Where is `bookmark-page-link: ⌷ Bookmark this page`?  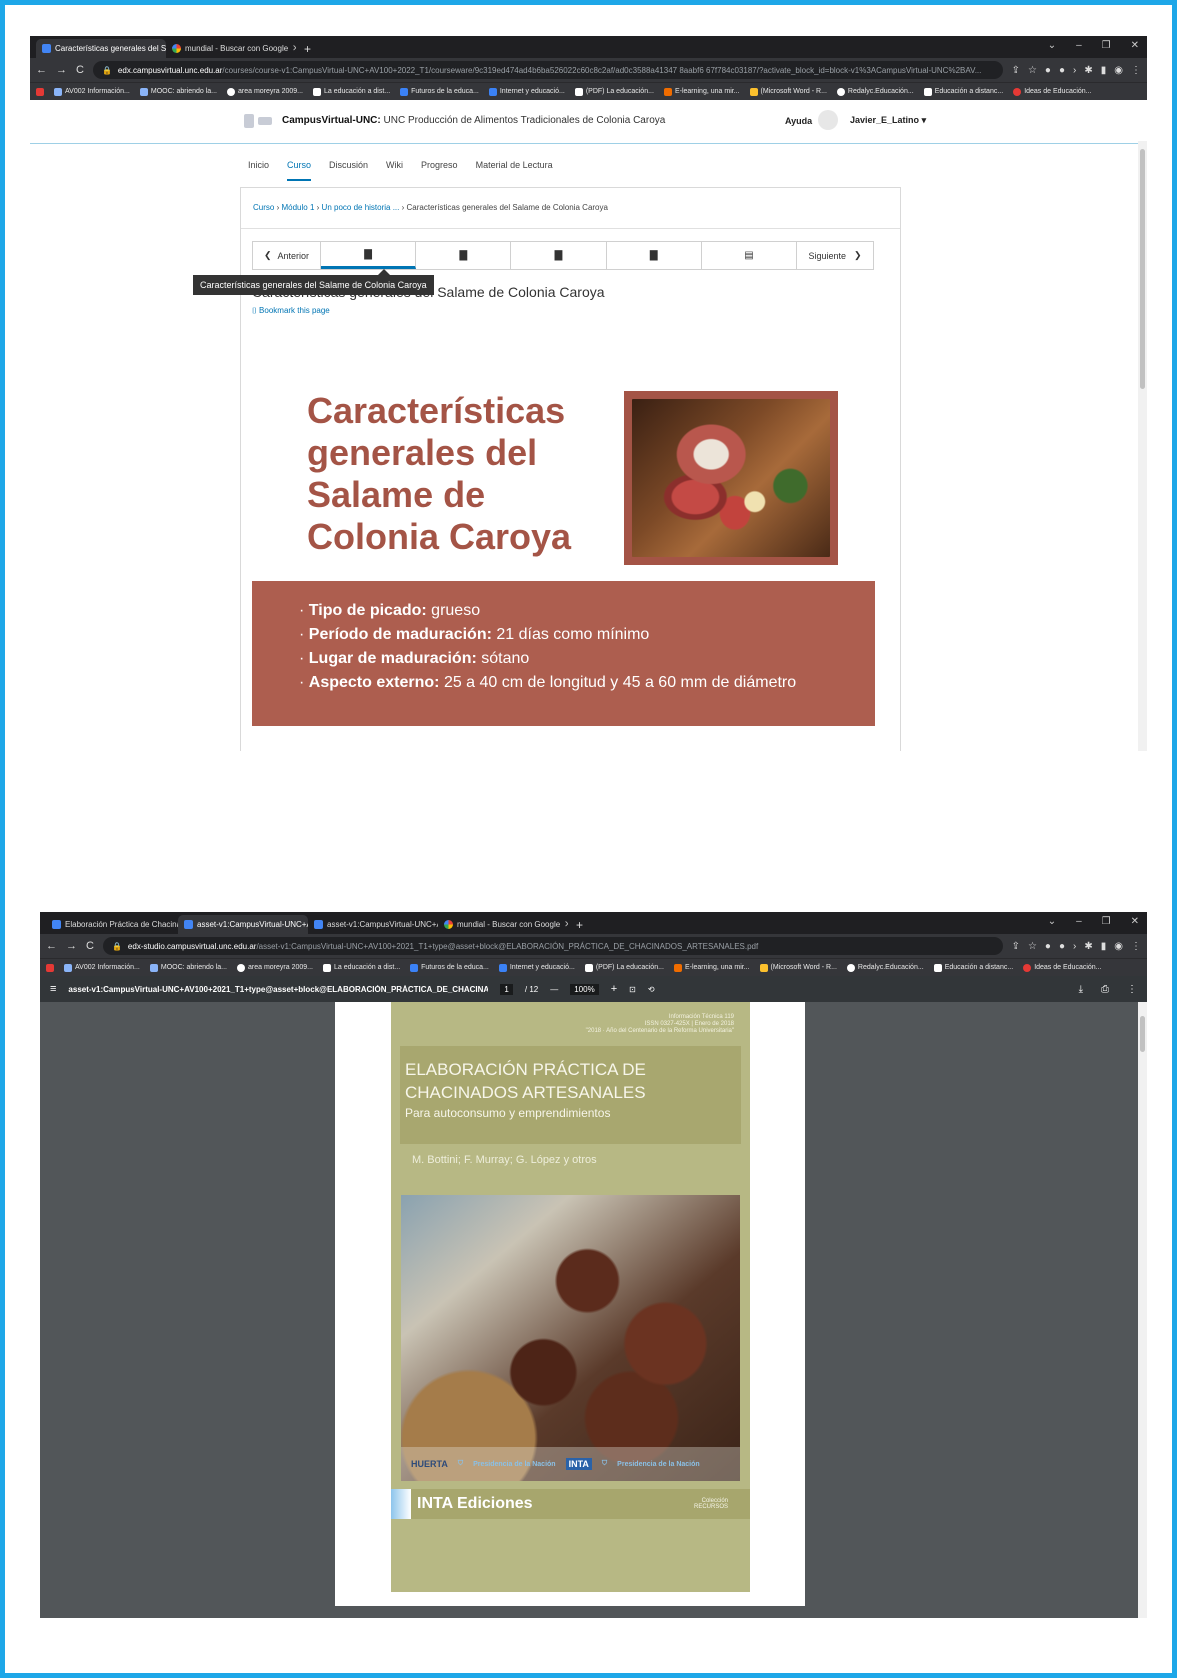 bookmark-page-link: ⌷ Bookmark this page is located at coordinates (291, 311).